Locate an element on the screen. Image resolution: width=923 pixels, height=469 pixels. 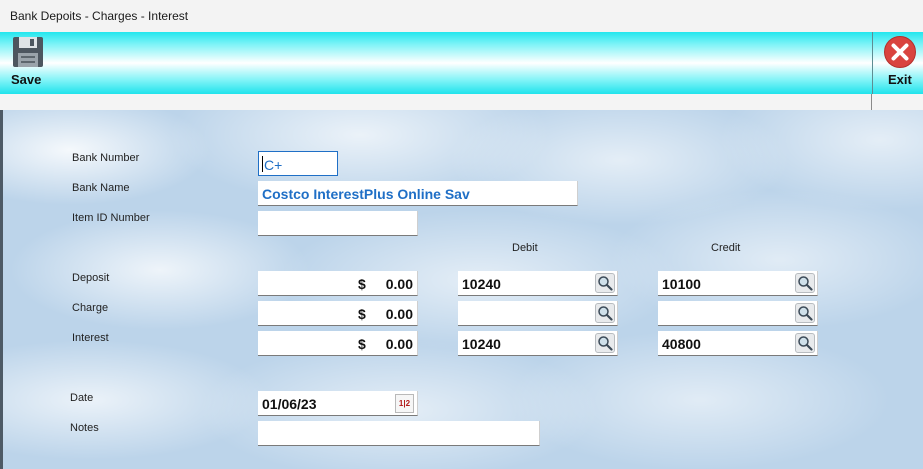
toolbar: Save Exit is located at coordinates (461, 63).